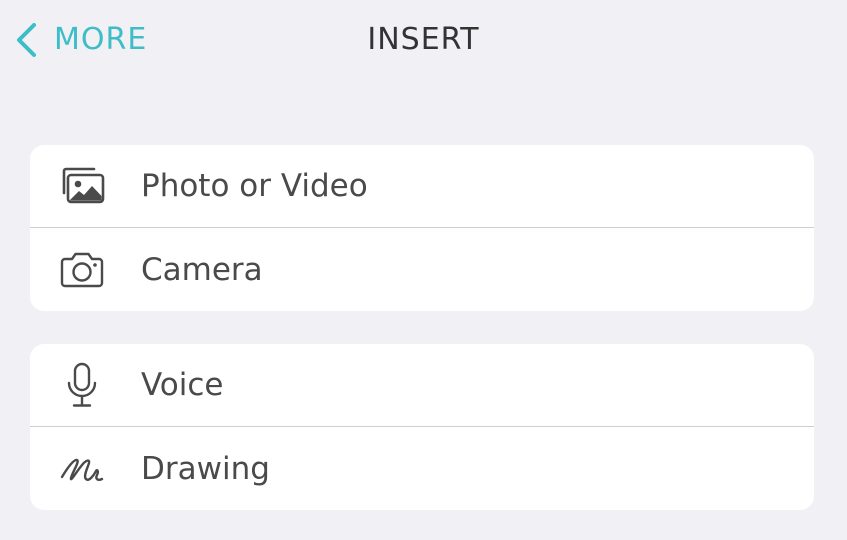 The image size is (847, 540). What do you see at coordinates (205, 468) in the screenshot?
I see `drawing-label: Drawing` at bounding box center [205, 468].